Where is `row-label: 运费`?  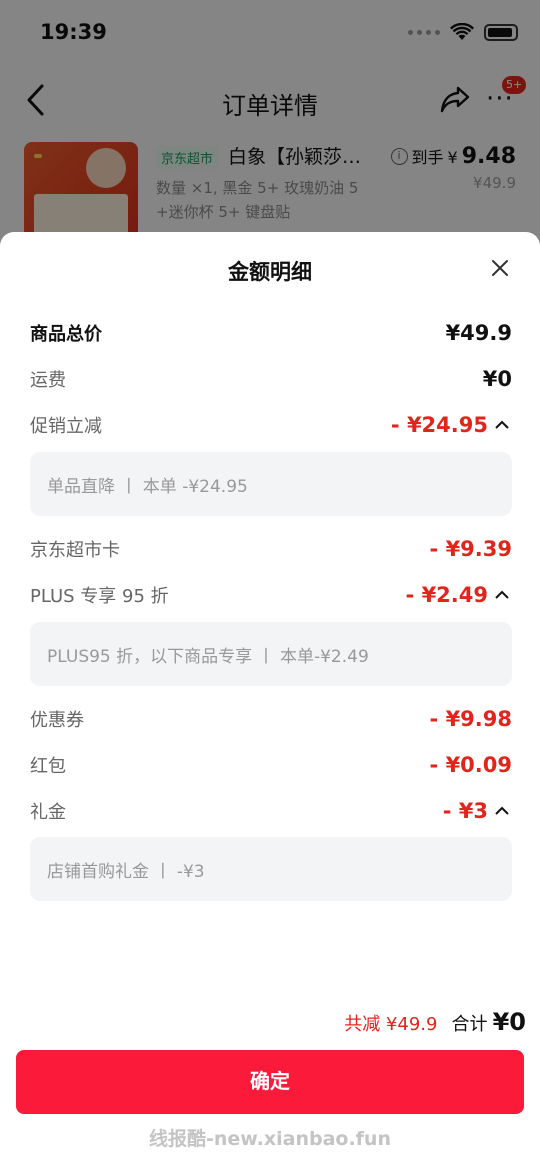
row-label: 运费 is located at coordinates (48, 380).